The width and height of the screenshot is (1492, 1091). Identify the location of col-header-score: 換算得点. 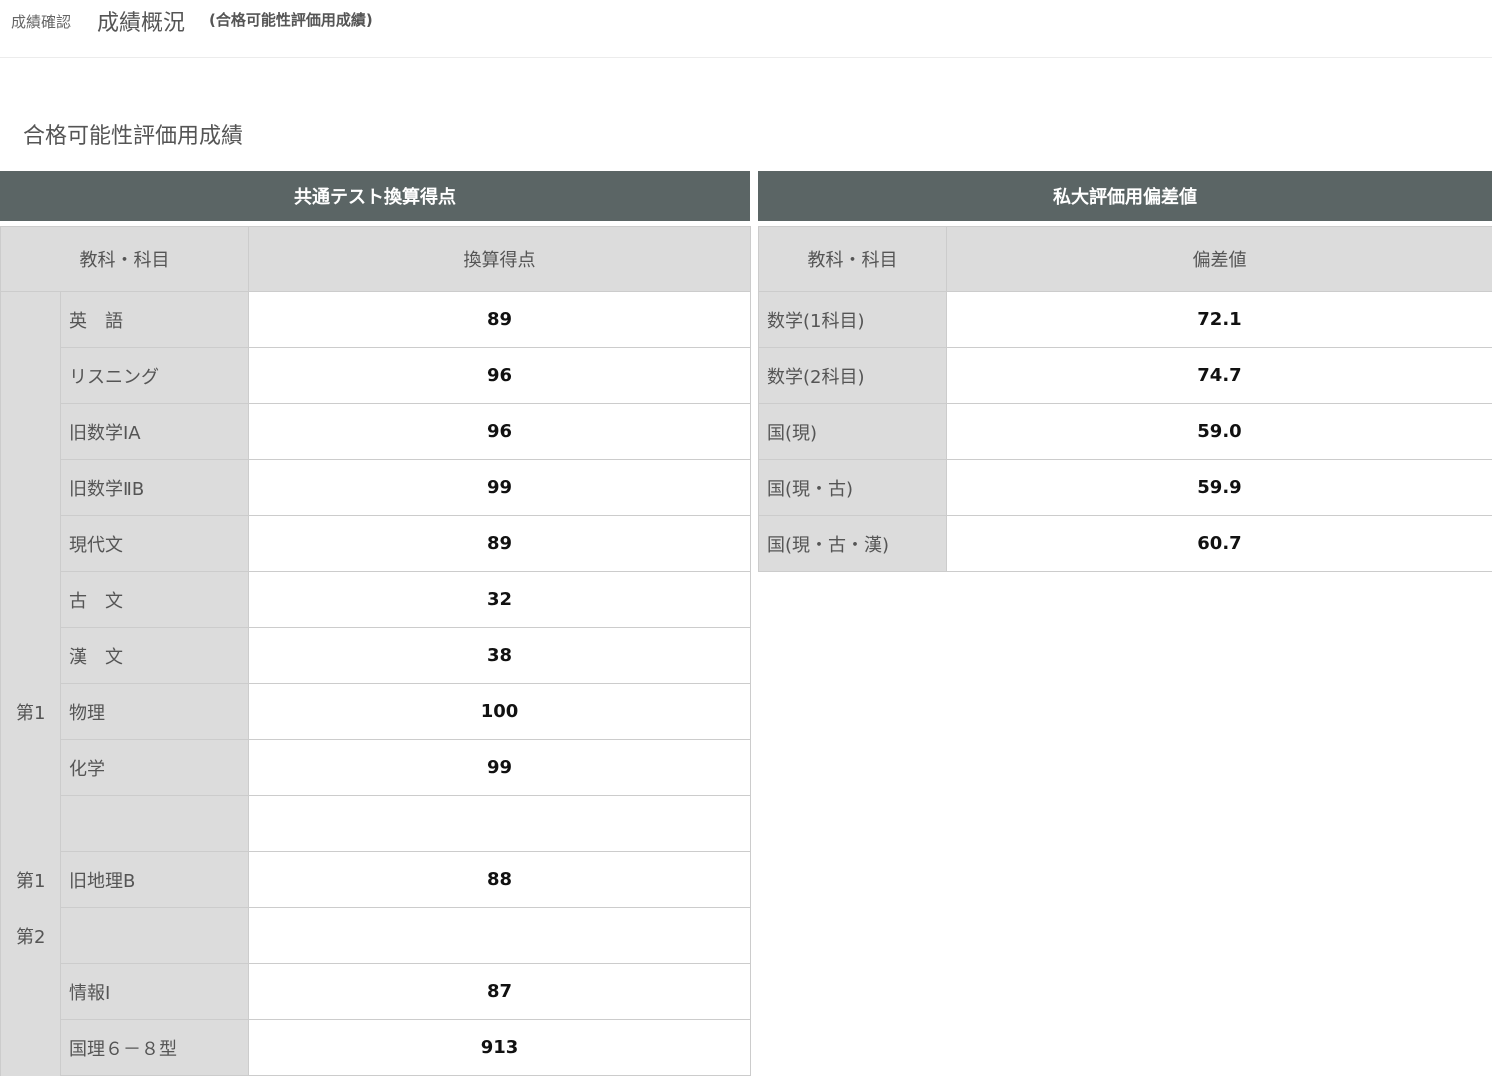
(499, 259).